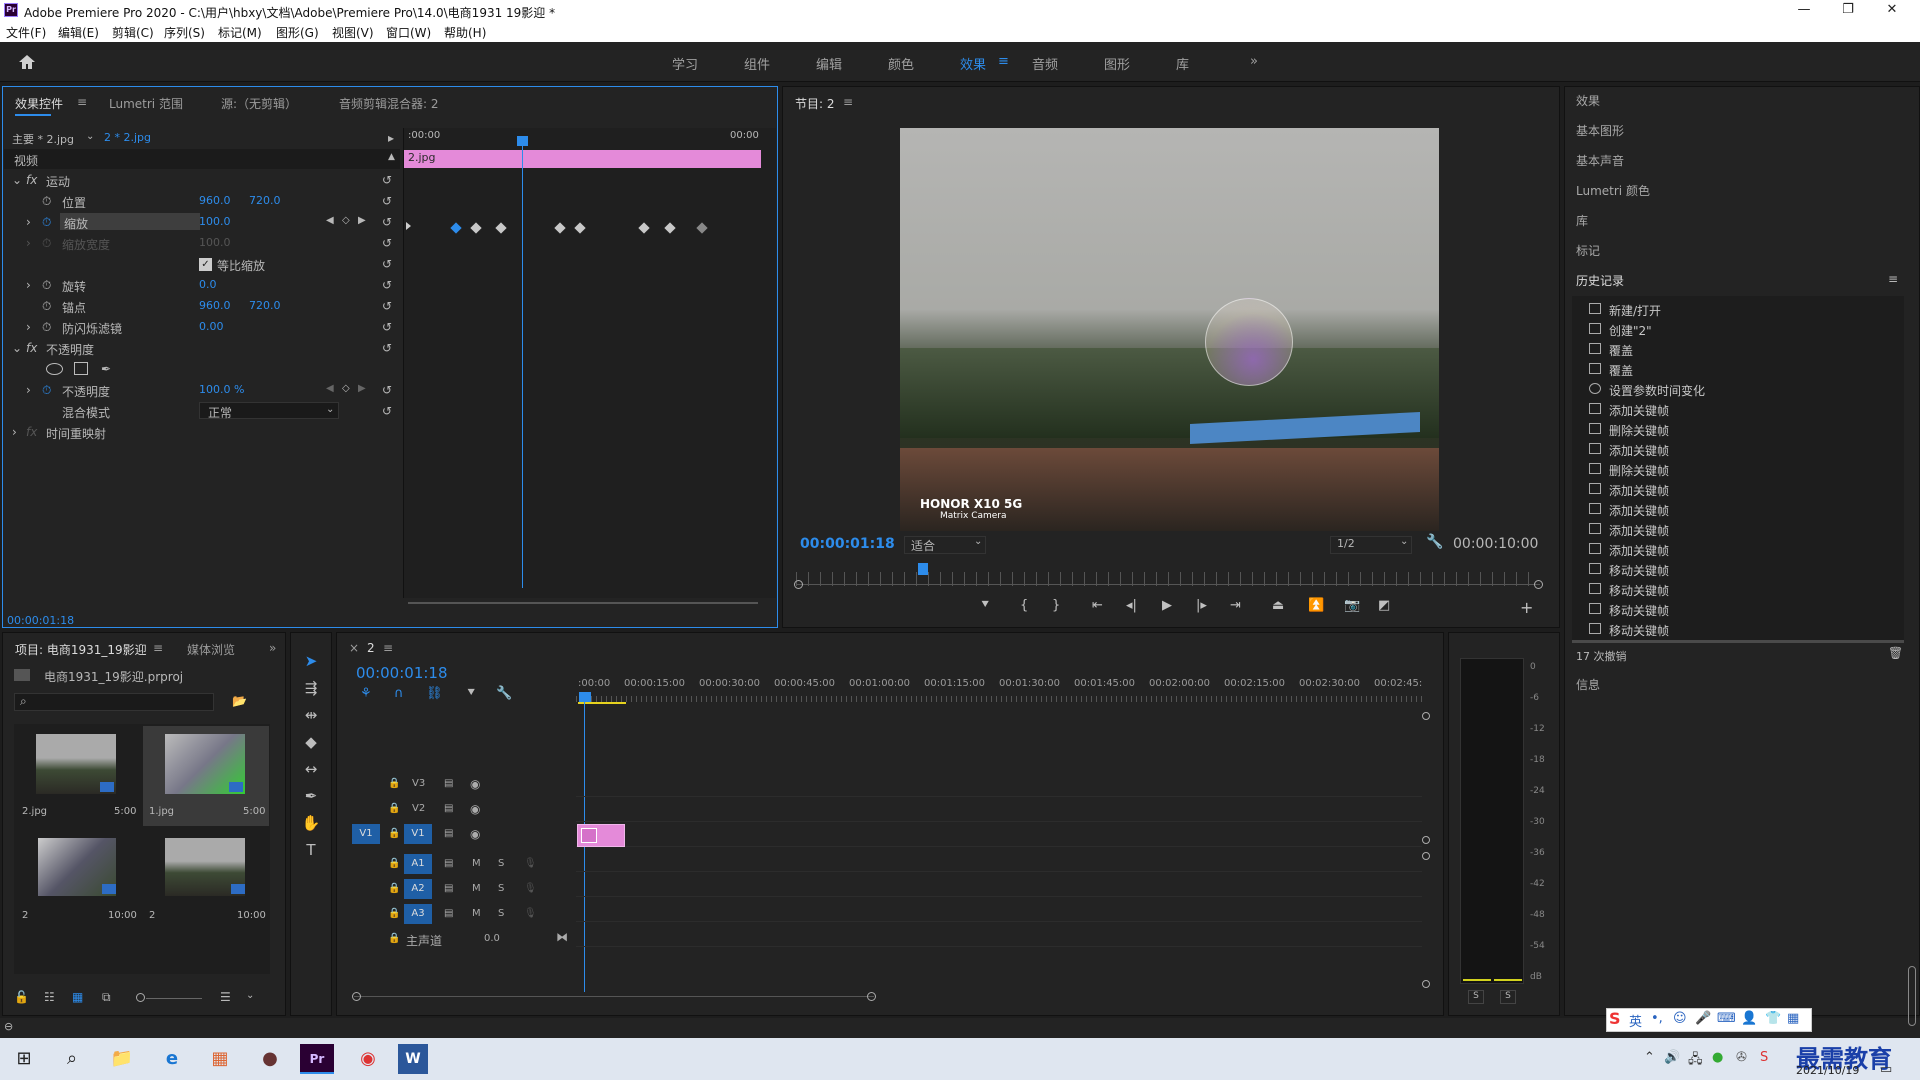 The height and width of the screenshot is (1080, 1920). I want to click on compare-icon: ◩, so click(1384, 605).